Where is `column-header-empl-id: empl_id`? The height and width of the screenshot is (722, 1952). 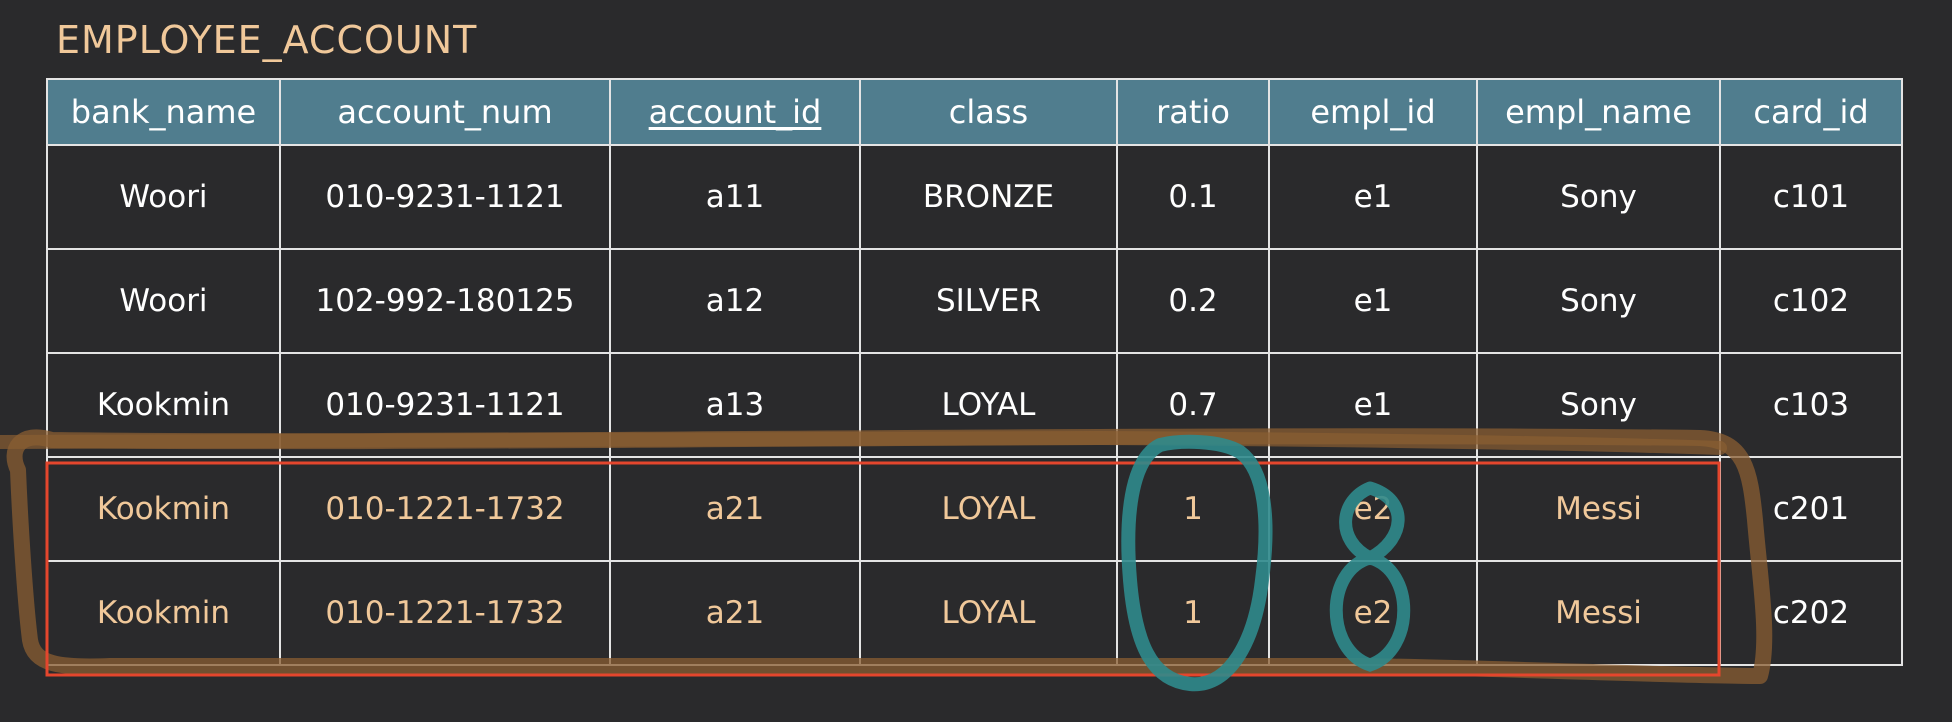 column-header-empl-id: empl_id is located at coordinates (1373, 112).